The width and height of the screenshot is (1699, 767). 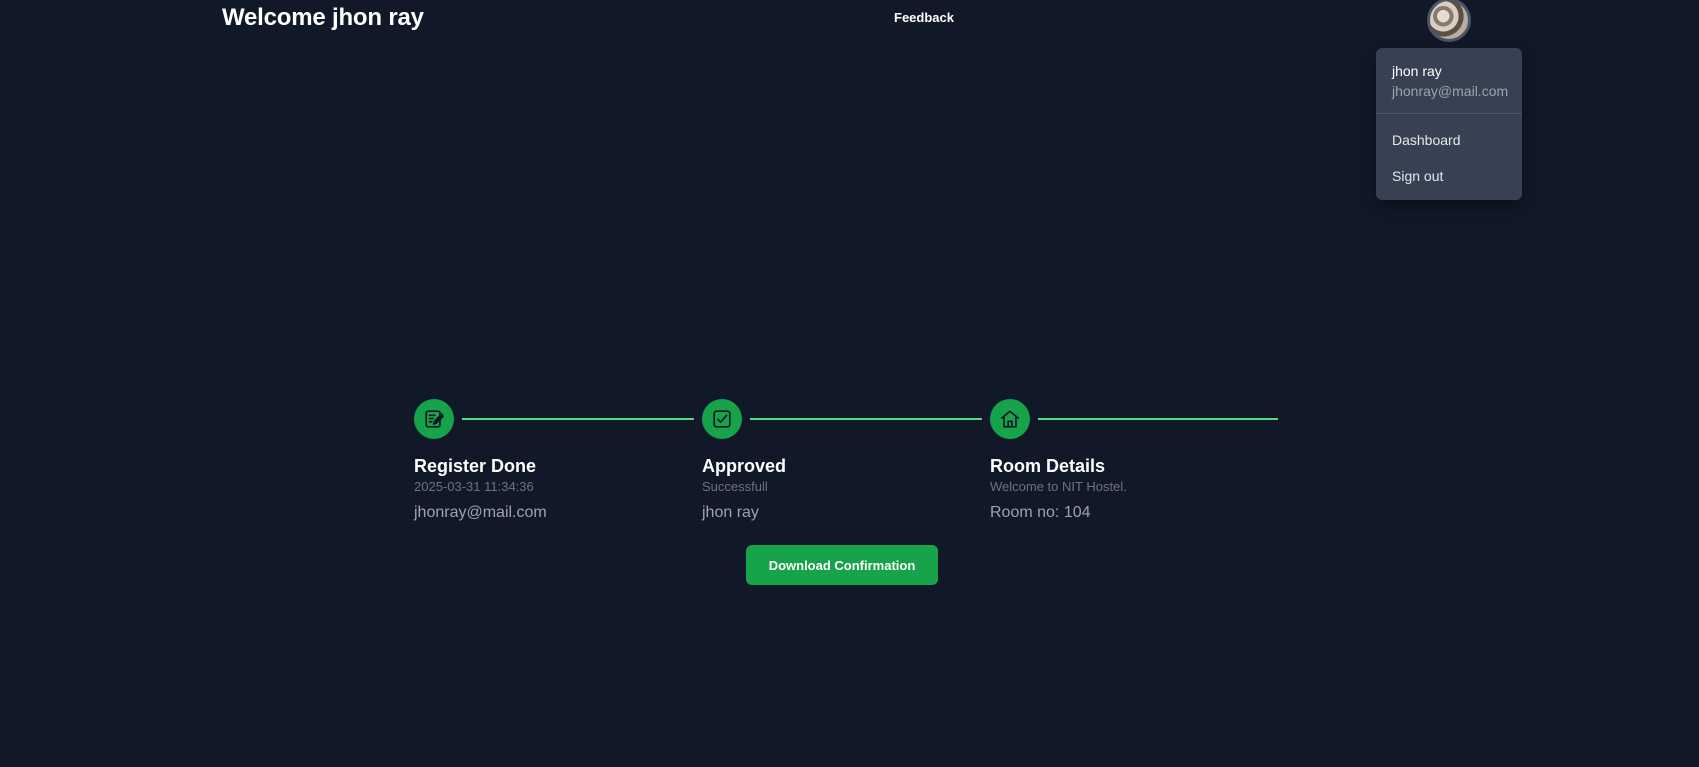 I want to click on step-detail: Room no: 104, so click(x=1040, y=512).